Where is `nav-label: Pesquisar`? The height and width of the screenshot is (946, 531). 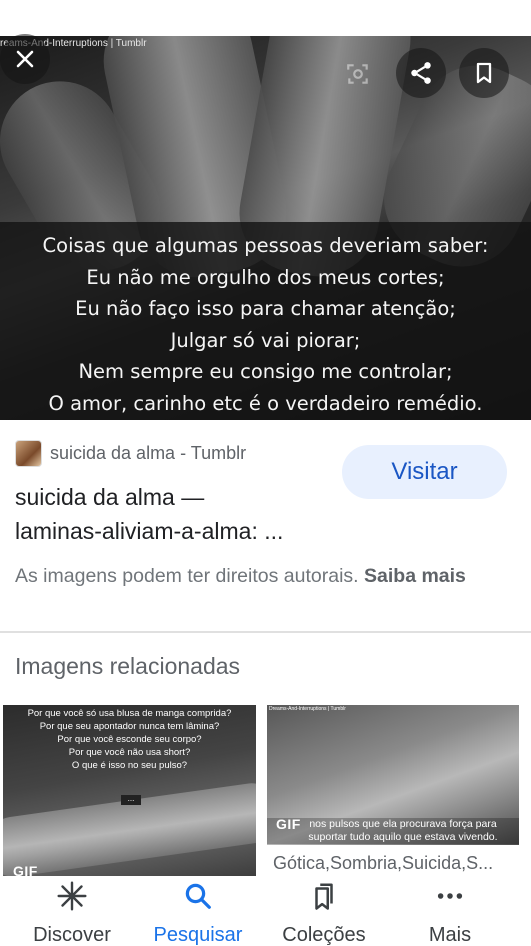
nav-label: Pesquisar is located at coordinates (198, 935).